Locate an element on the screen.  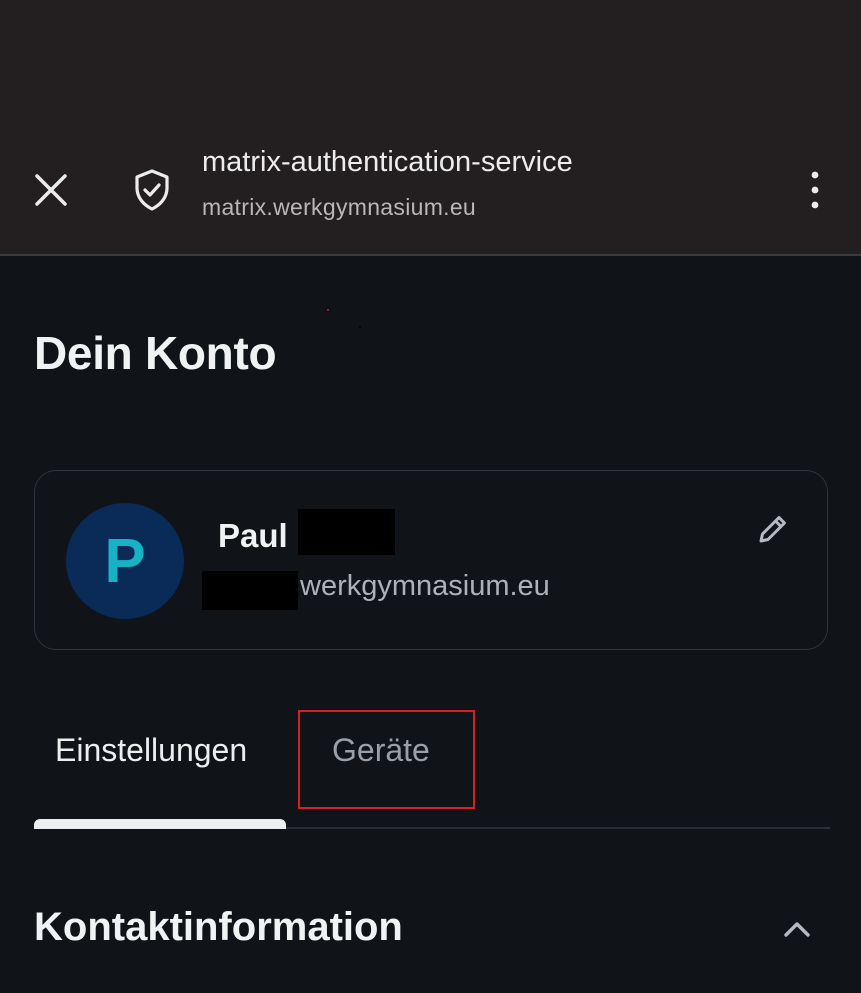
page-title: Dein Konto is located at coordinates (155, 353).